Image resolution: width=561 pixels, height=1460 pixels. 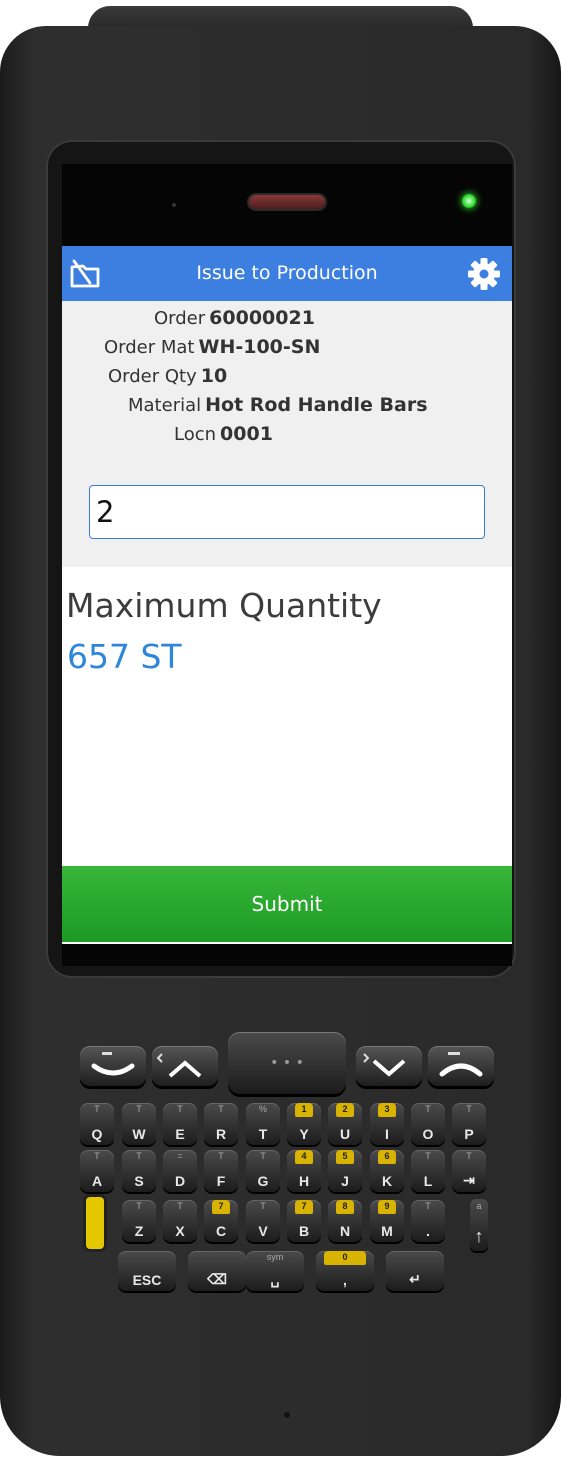 What do you see at coordinates (221, 1171) in the screenshot?
I see `key-3: TF` at bounding box center [221, 1171].